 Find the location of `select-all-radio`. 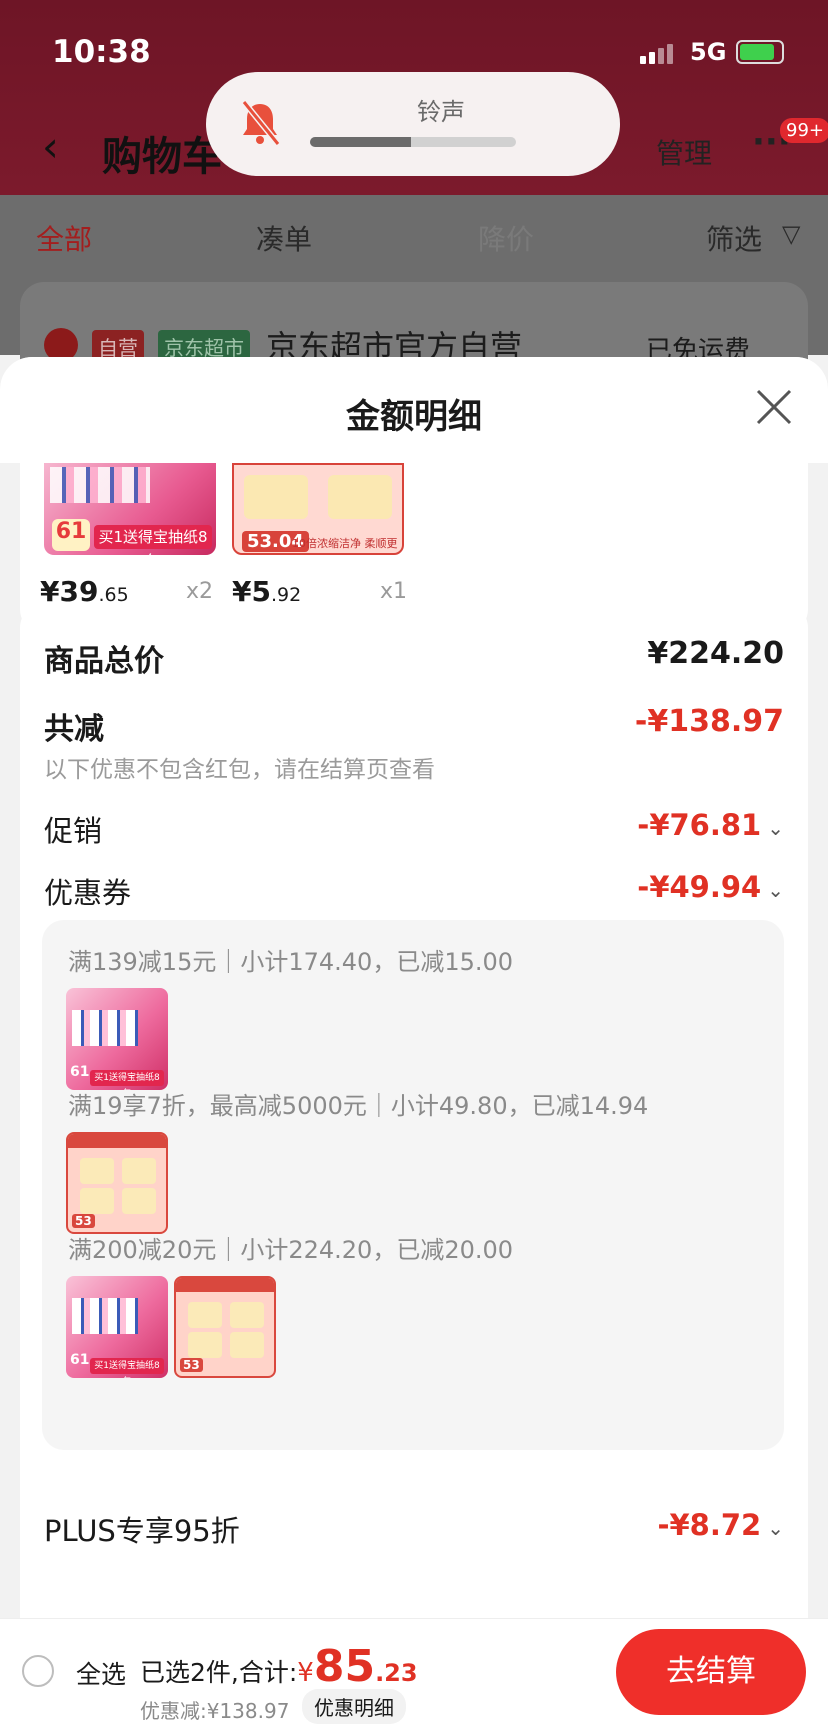

select-all-radio is located at coordinates (38, 1671).